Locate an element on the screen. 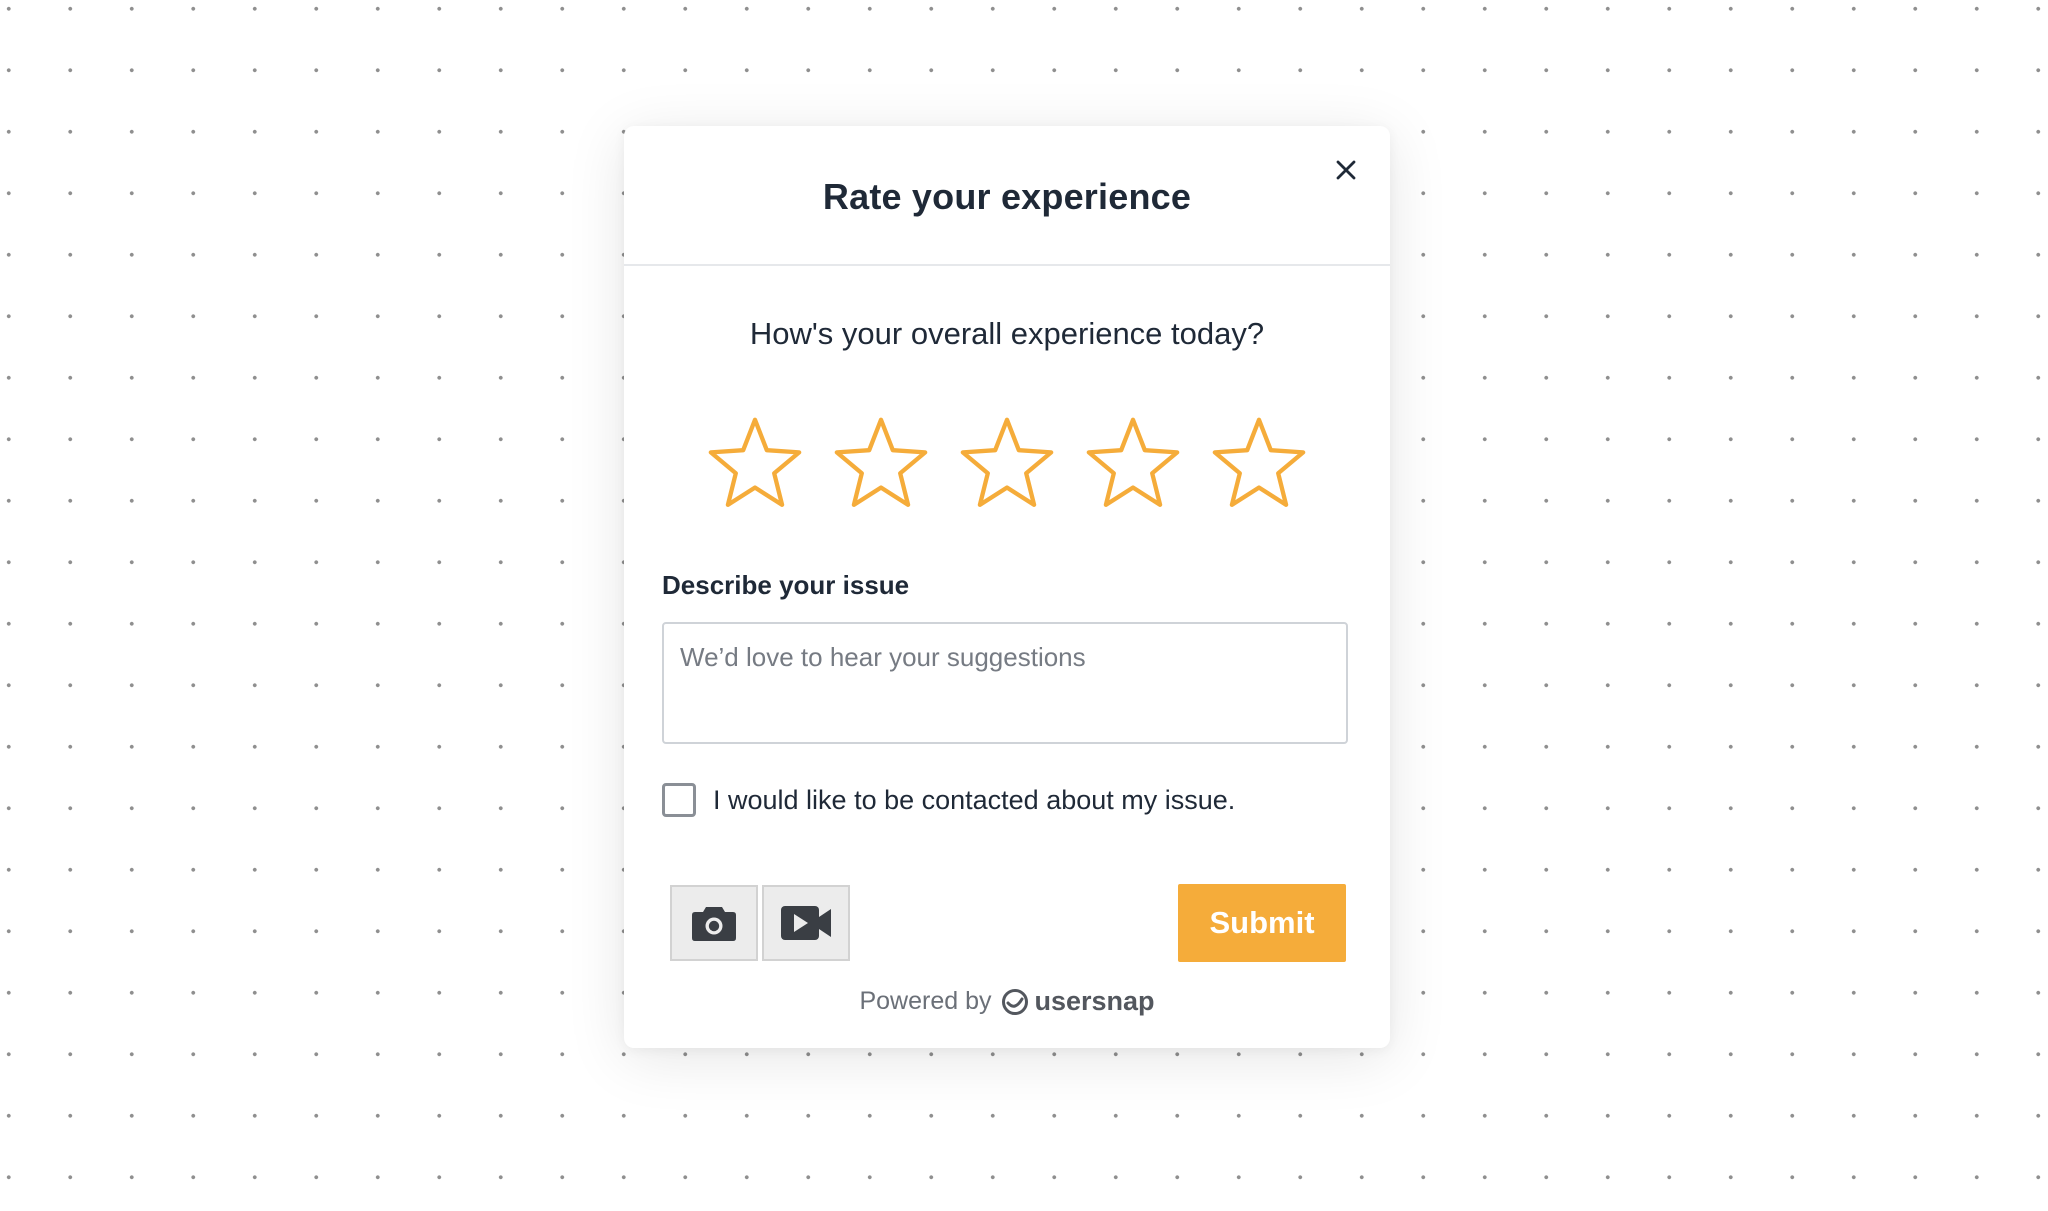 The width and height of the screenshot is (2048, 1211). widget-header: Rate your experience is located at coordinates (1007, 196).